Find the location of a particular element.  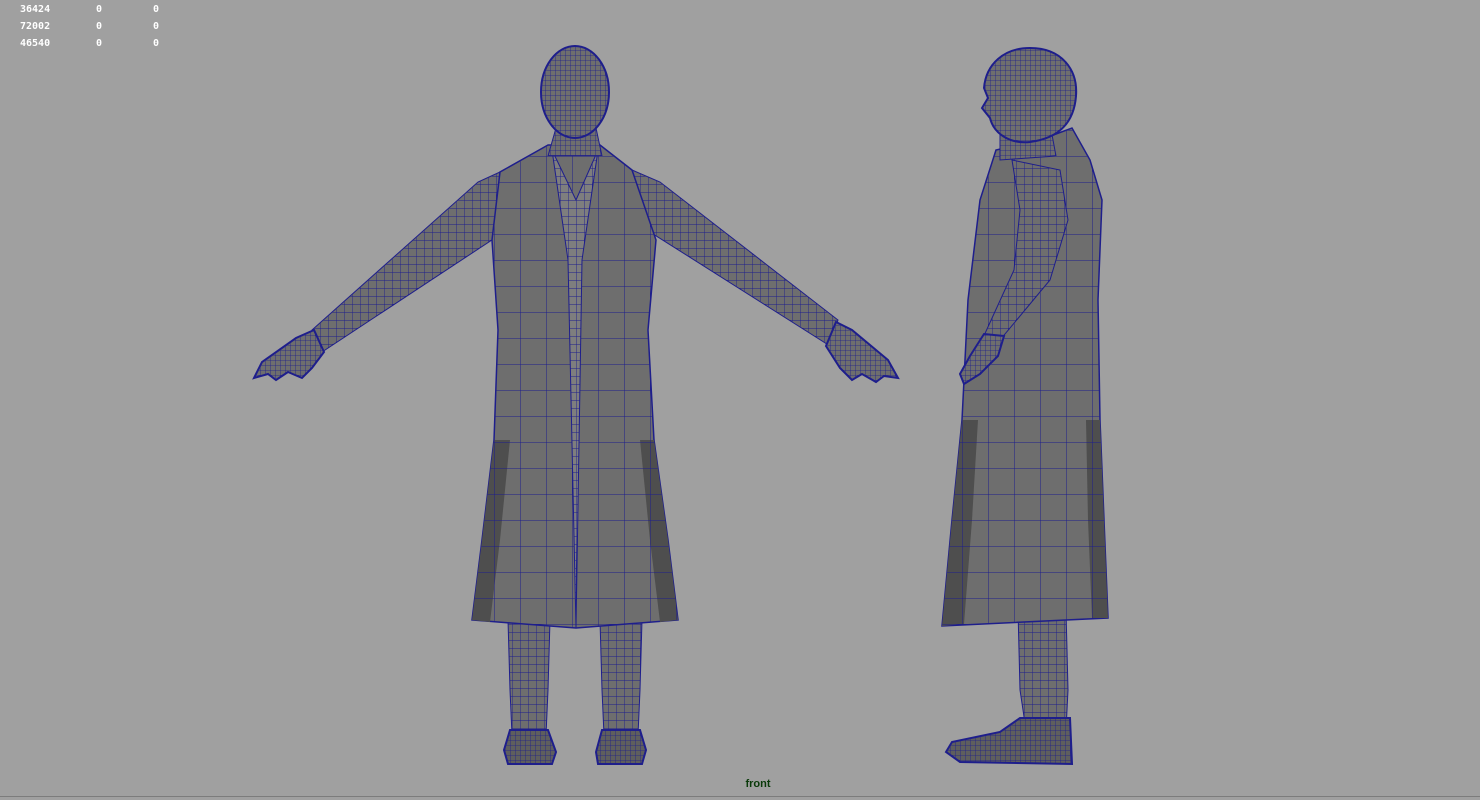

viewport-bottom-border is located at coordinates (740, 796).